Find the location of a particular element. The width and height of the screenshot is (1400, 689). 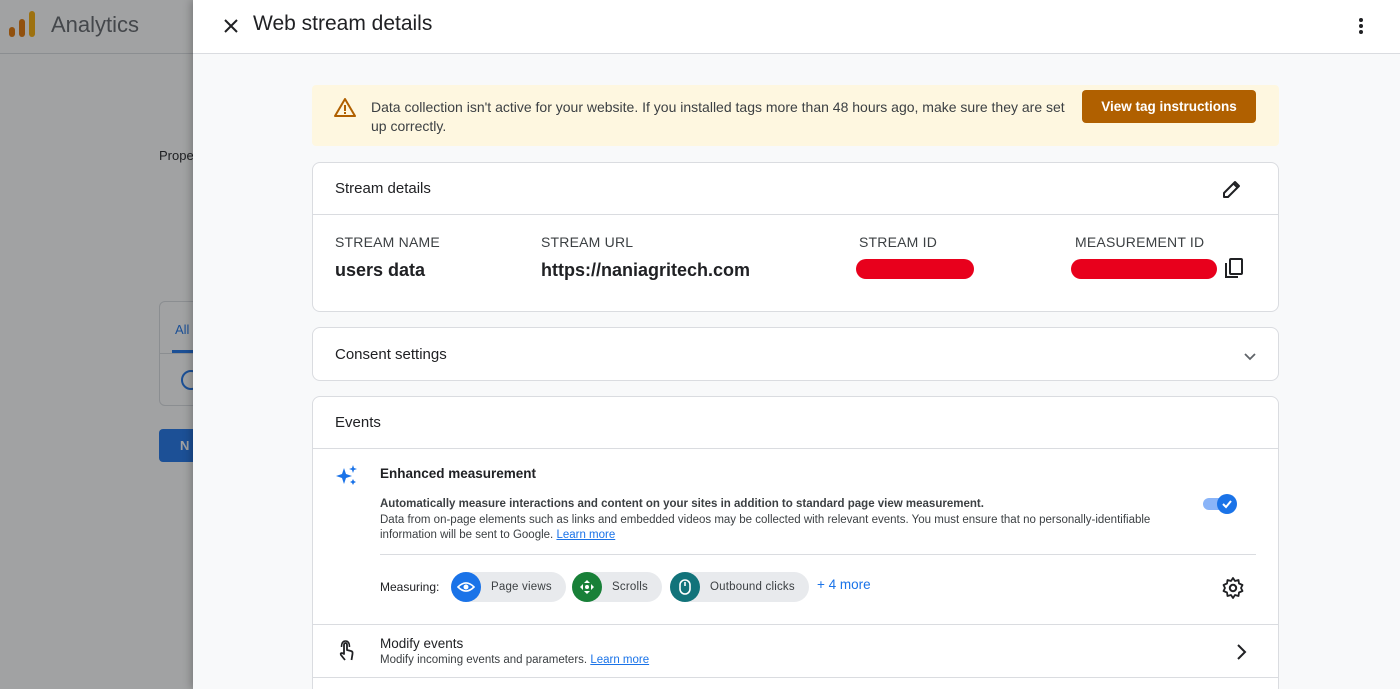

modify-events-title: Modify events is located at coordinates (422, 643).